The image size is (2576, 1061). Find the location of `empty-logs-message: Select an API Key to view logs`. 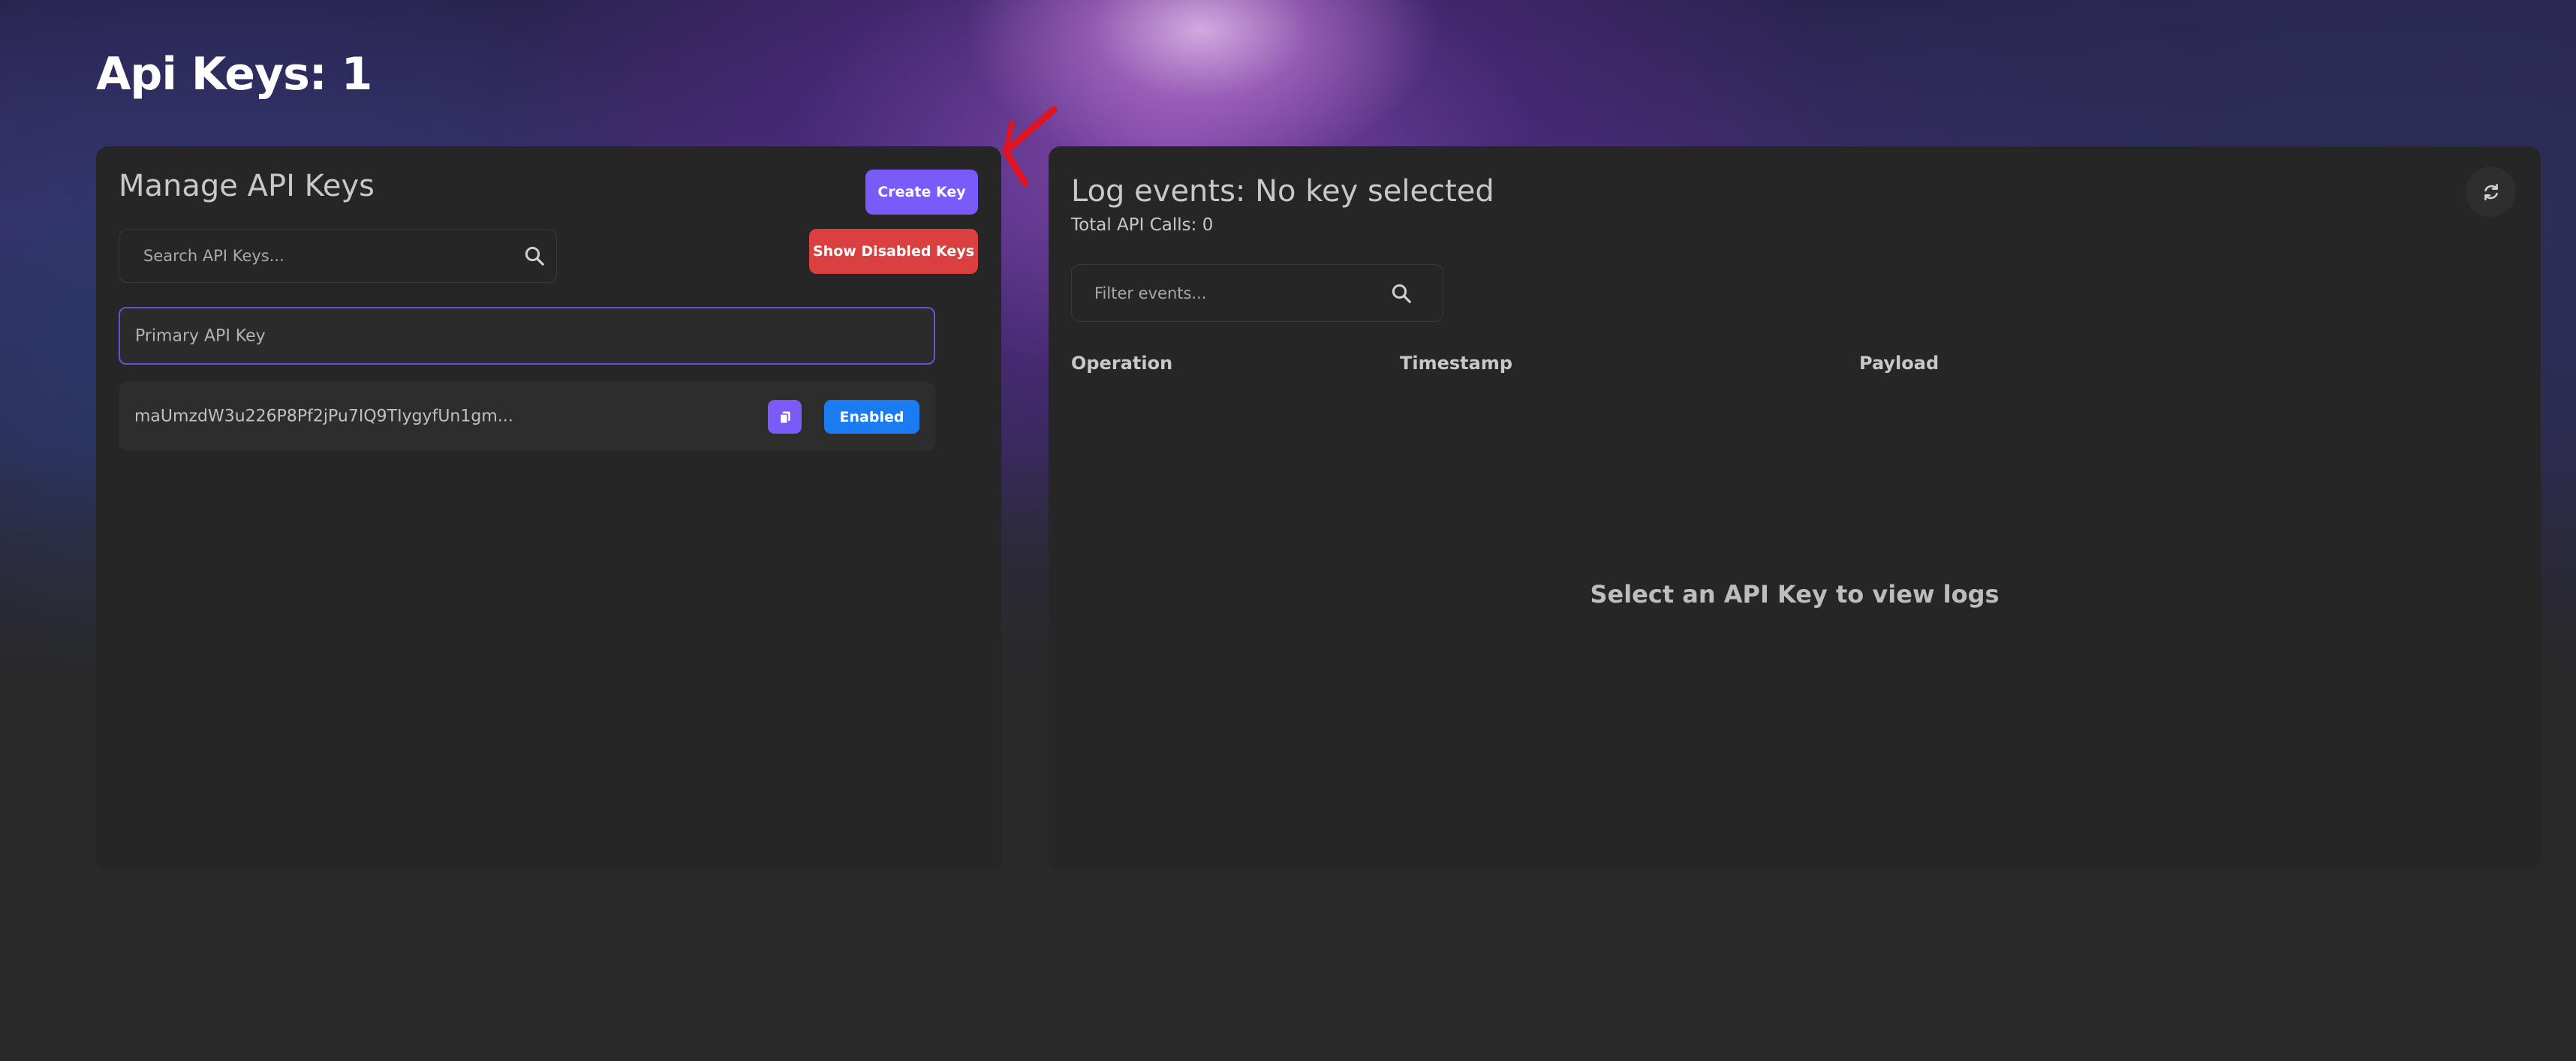

empty-logs-message: Select an API Key to view logs is located at coordinates (1795, 594).